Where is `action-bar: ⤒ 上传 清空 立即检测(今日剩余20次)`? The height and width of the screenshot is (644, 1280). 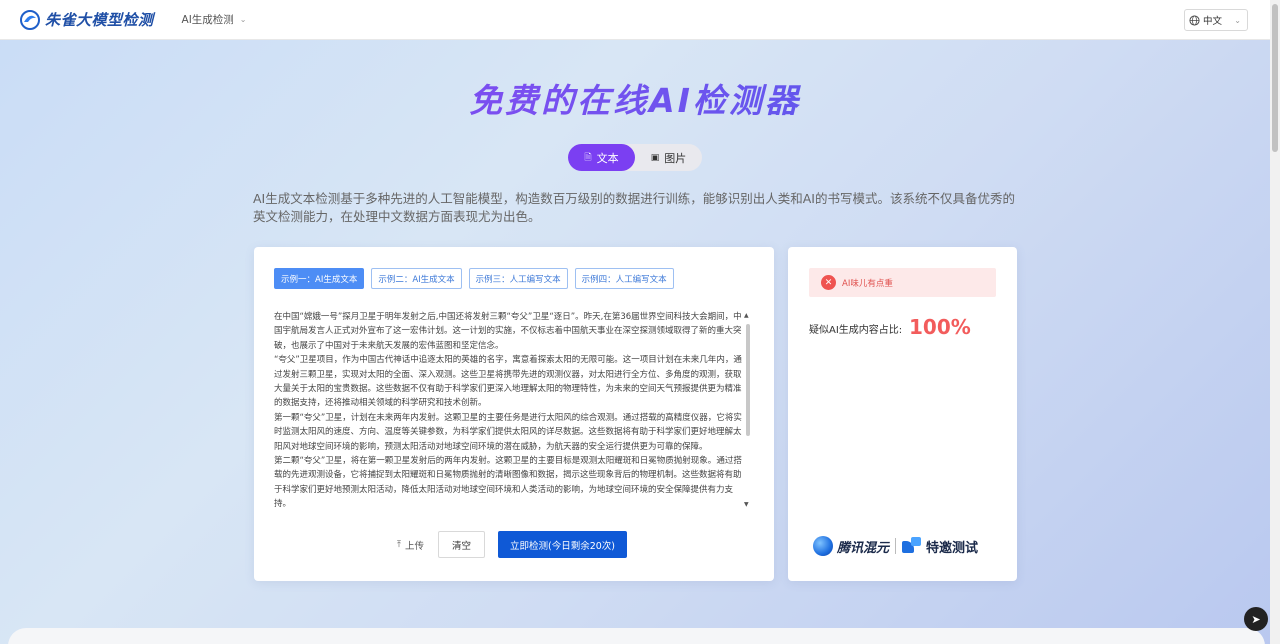
action-bar: ⤒ 上传 清空 立即检测(今日剩余20次) is located at coordinates (512, 544).